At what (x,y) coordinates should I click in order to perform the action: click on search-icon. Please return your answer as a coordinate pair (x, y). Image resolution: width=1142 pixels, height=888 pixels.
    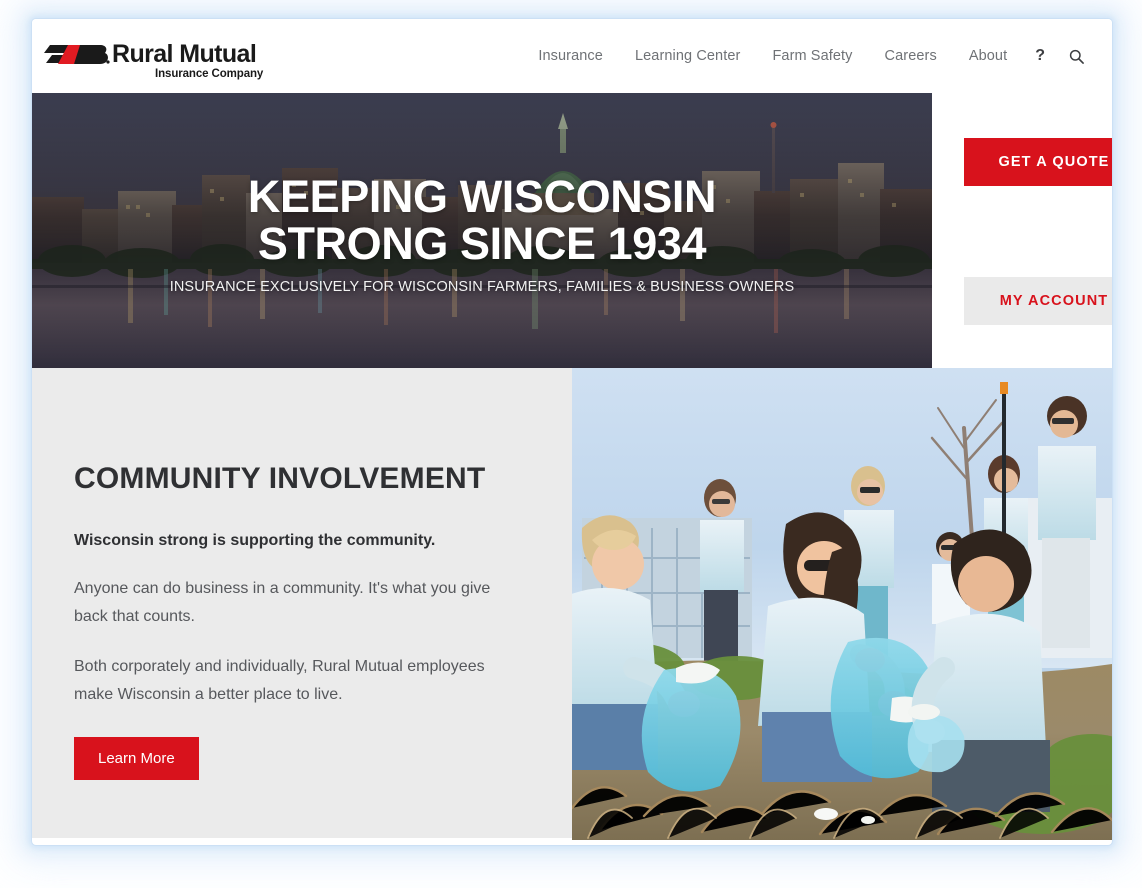
    Looking at the image, I should click on (1076, 56).